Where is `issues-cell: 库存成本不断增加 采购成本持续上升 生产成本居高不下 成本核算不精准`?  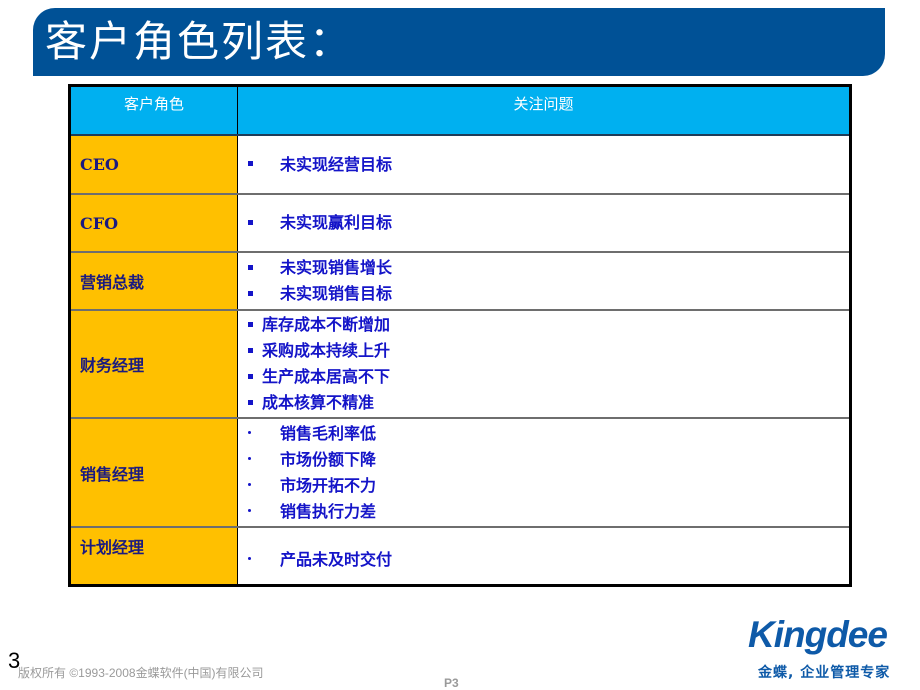
issues-cell: 库存成本不断增加 采购成本持续上升 生产成本居高不下 成本核算不精准 is located at coordinates (544, 364).